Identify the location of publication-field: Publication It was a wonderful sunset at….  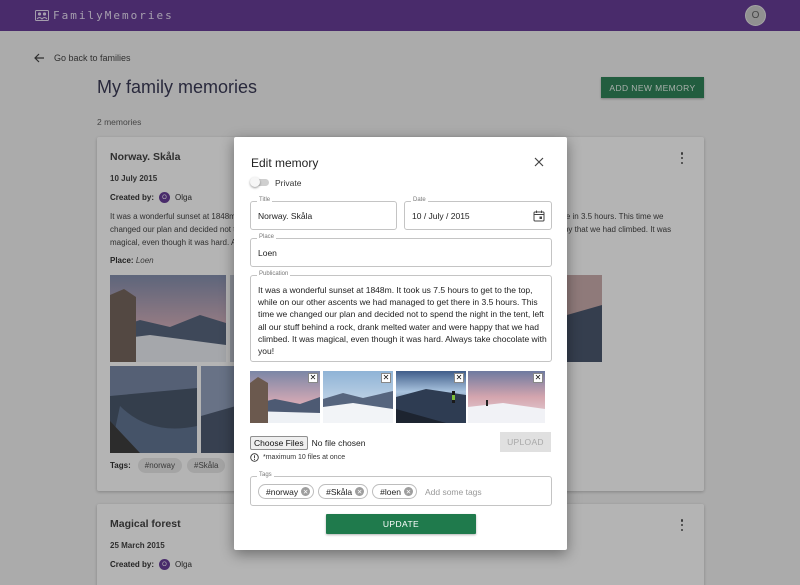
(401, 316).